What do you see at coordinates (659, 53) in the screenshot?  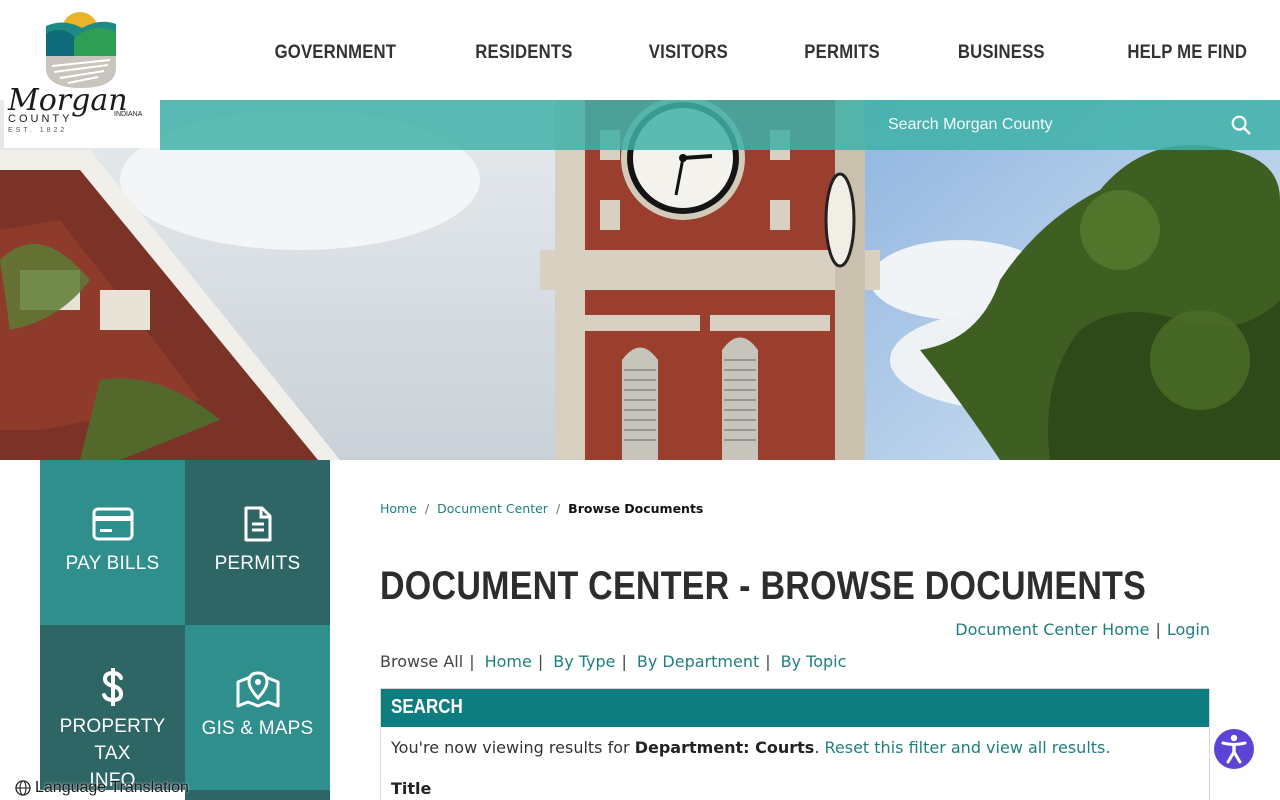 I see `nav-visitors: VISITORS` at bounding box center [659, 53].